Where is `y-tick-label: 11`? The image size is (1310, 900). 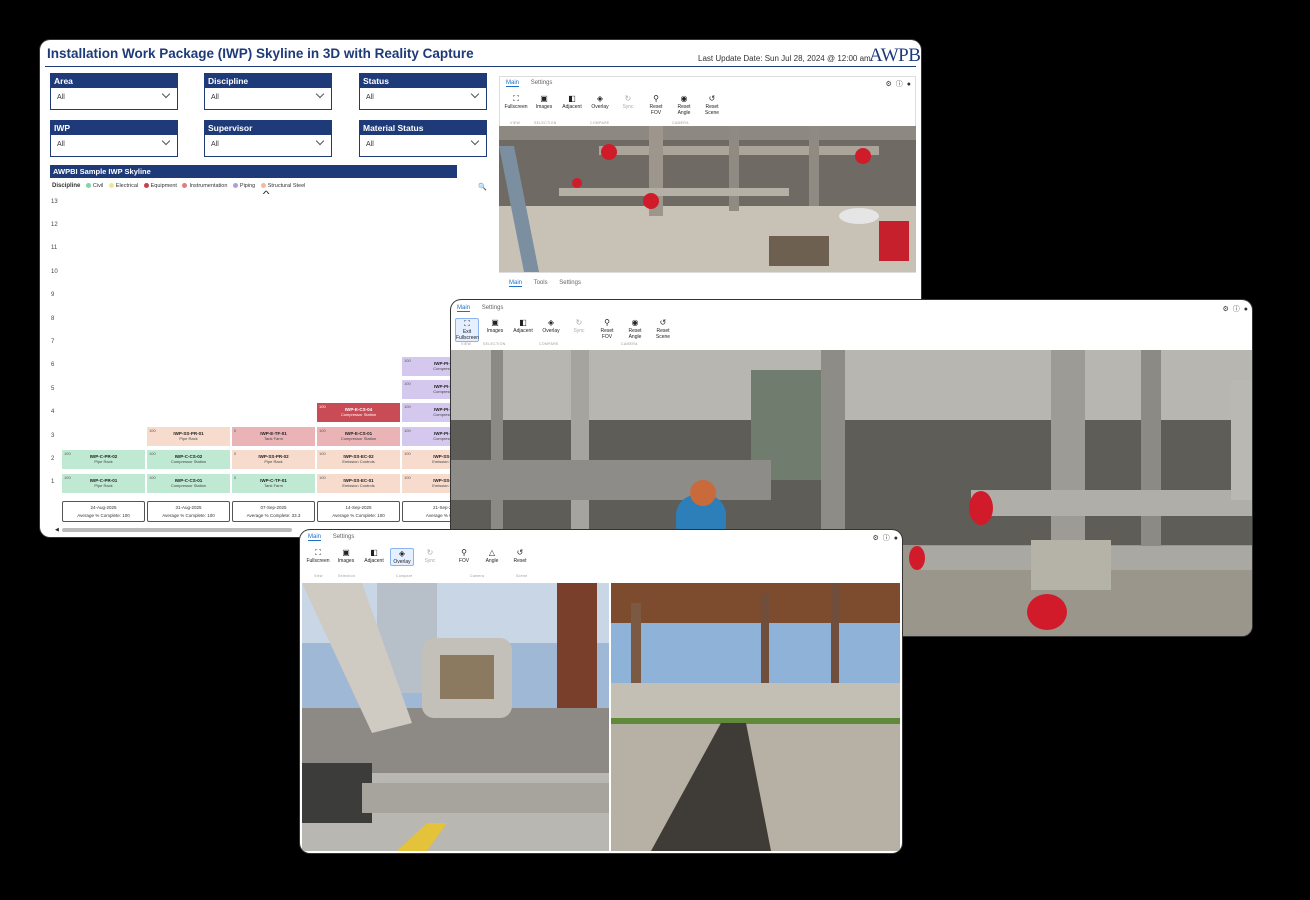
y-tick-label: 11 is located at coordinates (54, 248).